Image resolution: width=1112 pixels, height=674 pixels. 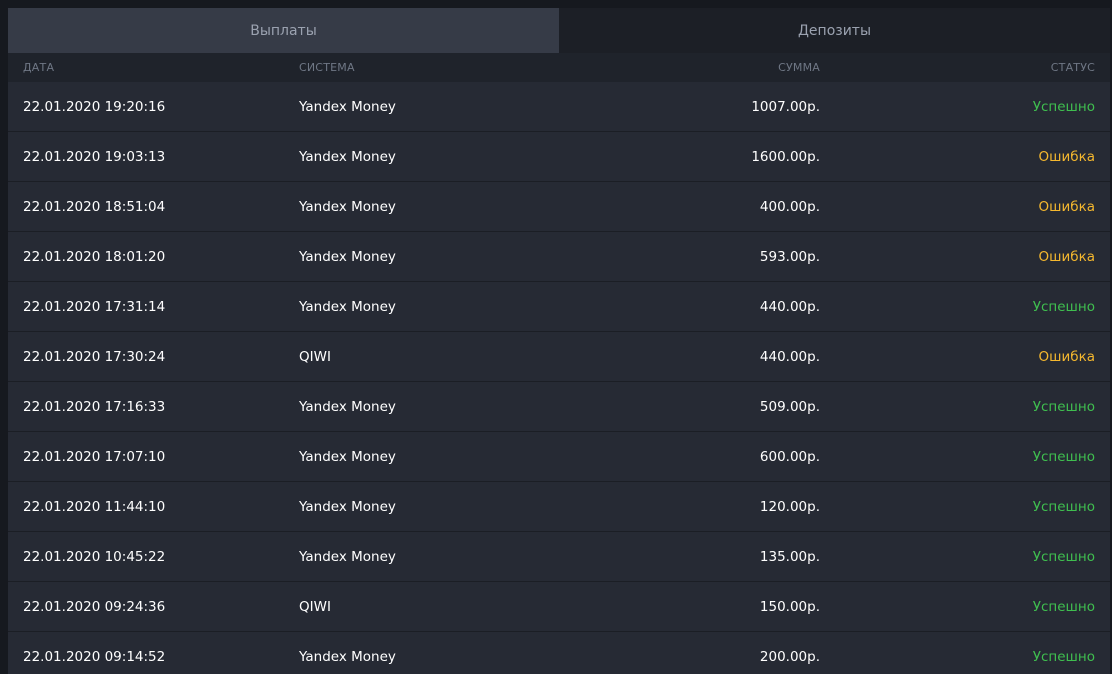 What do you see at coordinates (94, 306) in the screenshot?
I see `row-date: 22.01.2020 17:31:14` at bounding box center [94, 306].